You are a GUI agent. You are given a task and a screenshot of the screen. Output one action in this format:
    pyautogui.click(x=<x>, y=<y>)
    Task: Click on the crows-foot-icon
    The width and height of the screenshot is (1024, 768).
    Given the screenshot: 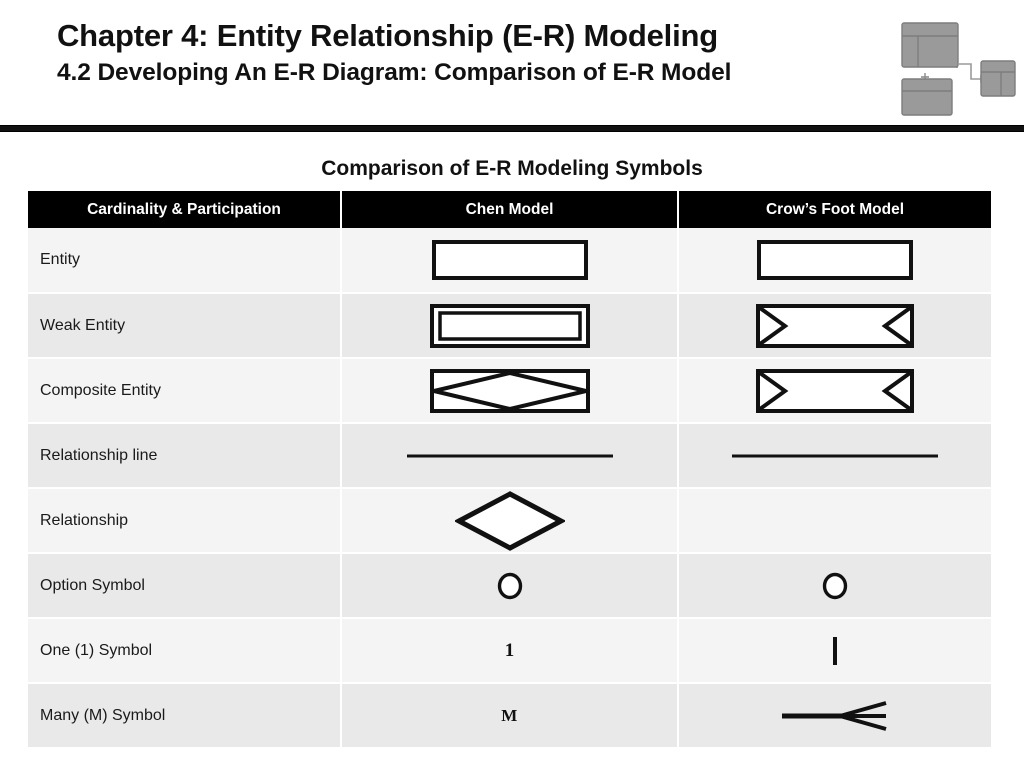 What is the action you would take?
    pyautogui.click(x=834, y=715)
    